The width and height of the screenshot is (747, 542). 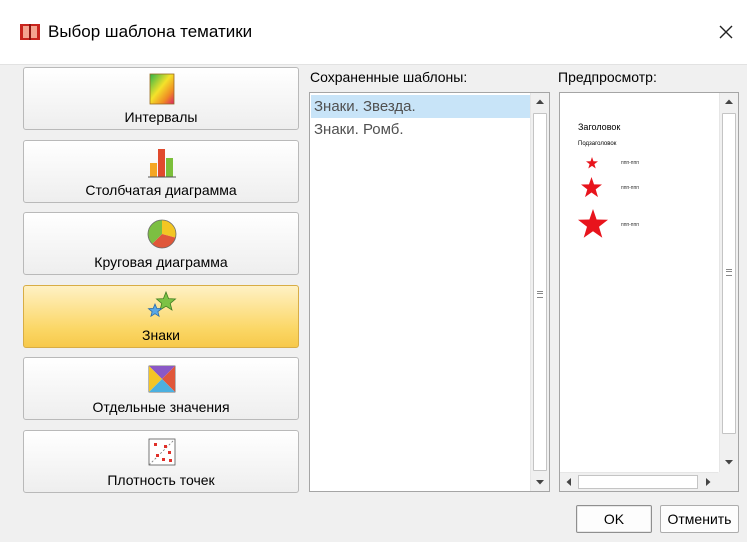 I want to click on list-item: Знаки. Ромб., so click(x=420, y=129).